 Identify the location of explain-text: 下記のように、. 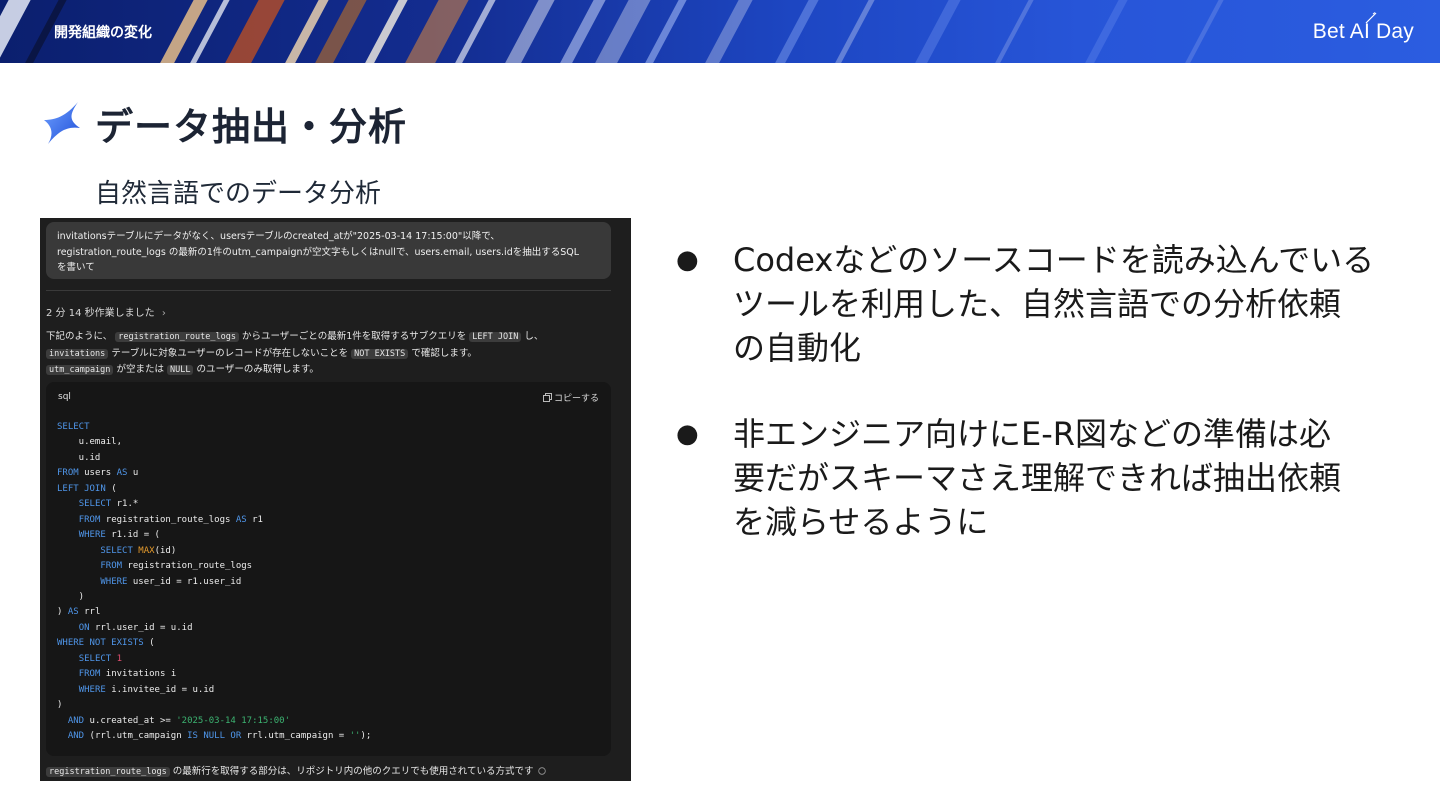
(79, 336).